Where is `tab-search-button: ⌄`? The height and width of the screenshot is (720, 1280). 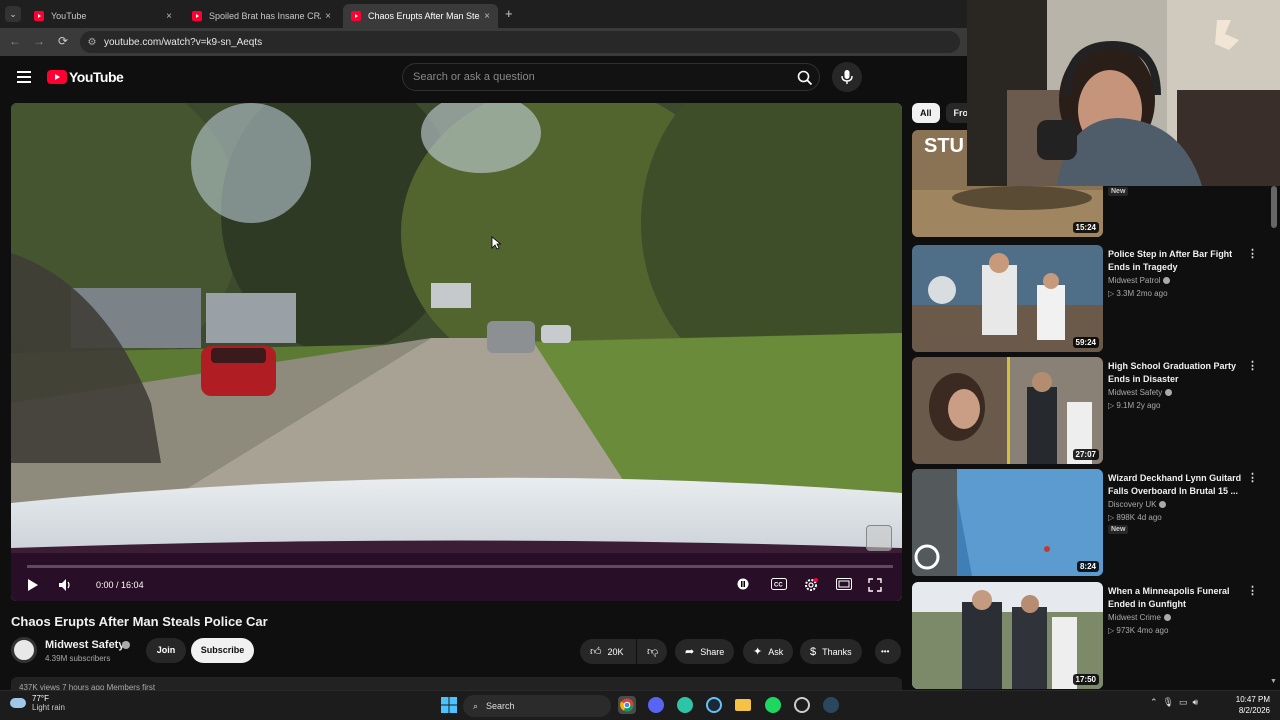
tab-search-button: ⌄ is located at coordinates (13, 14).